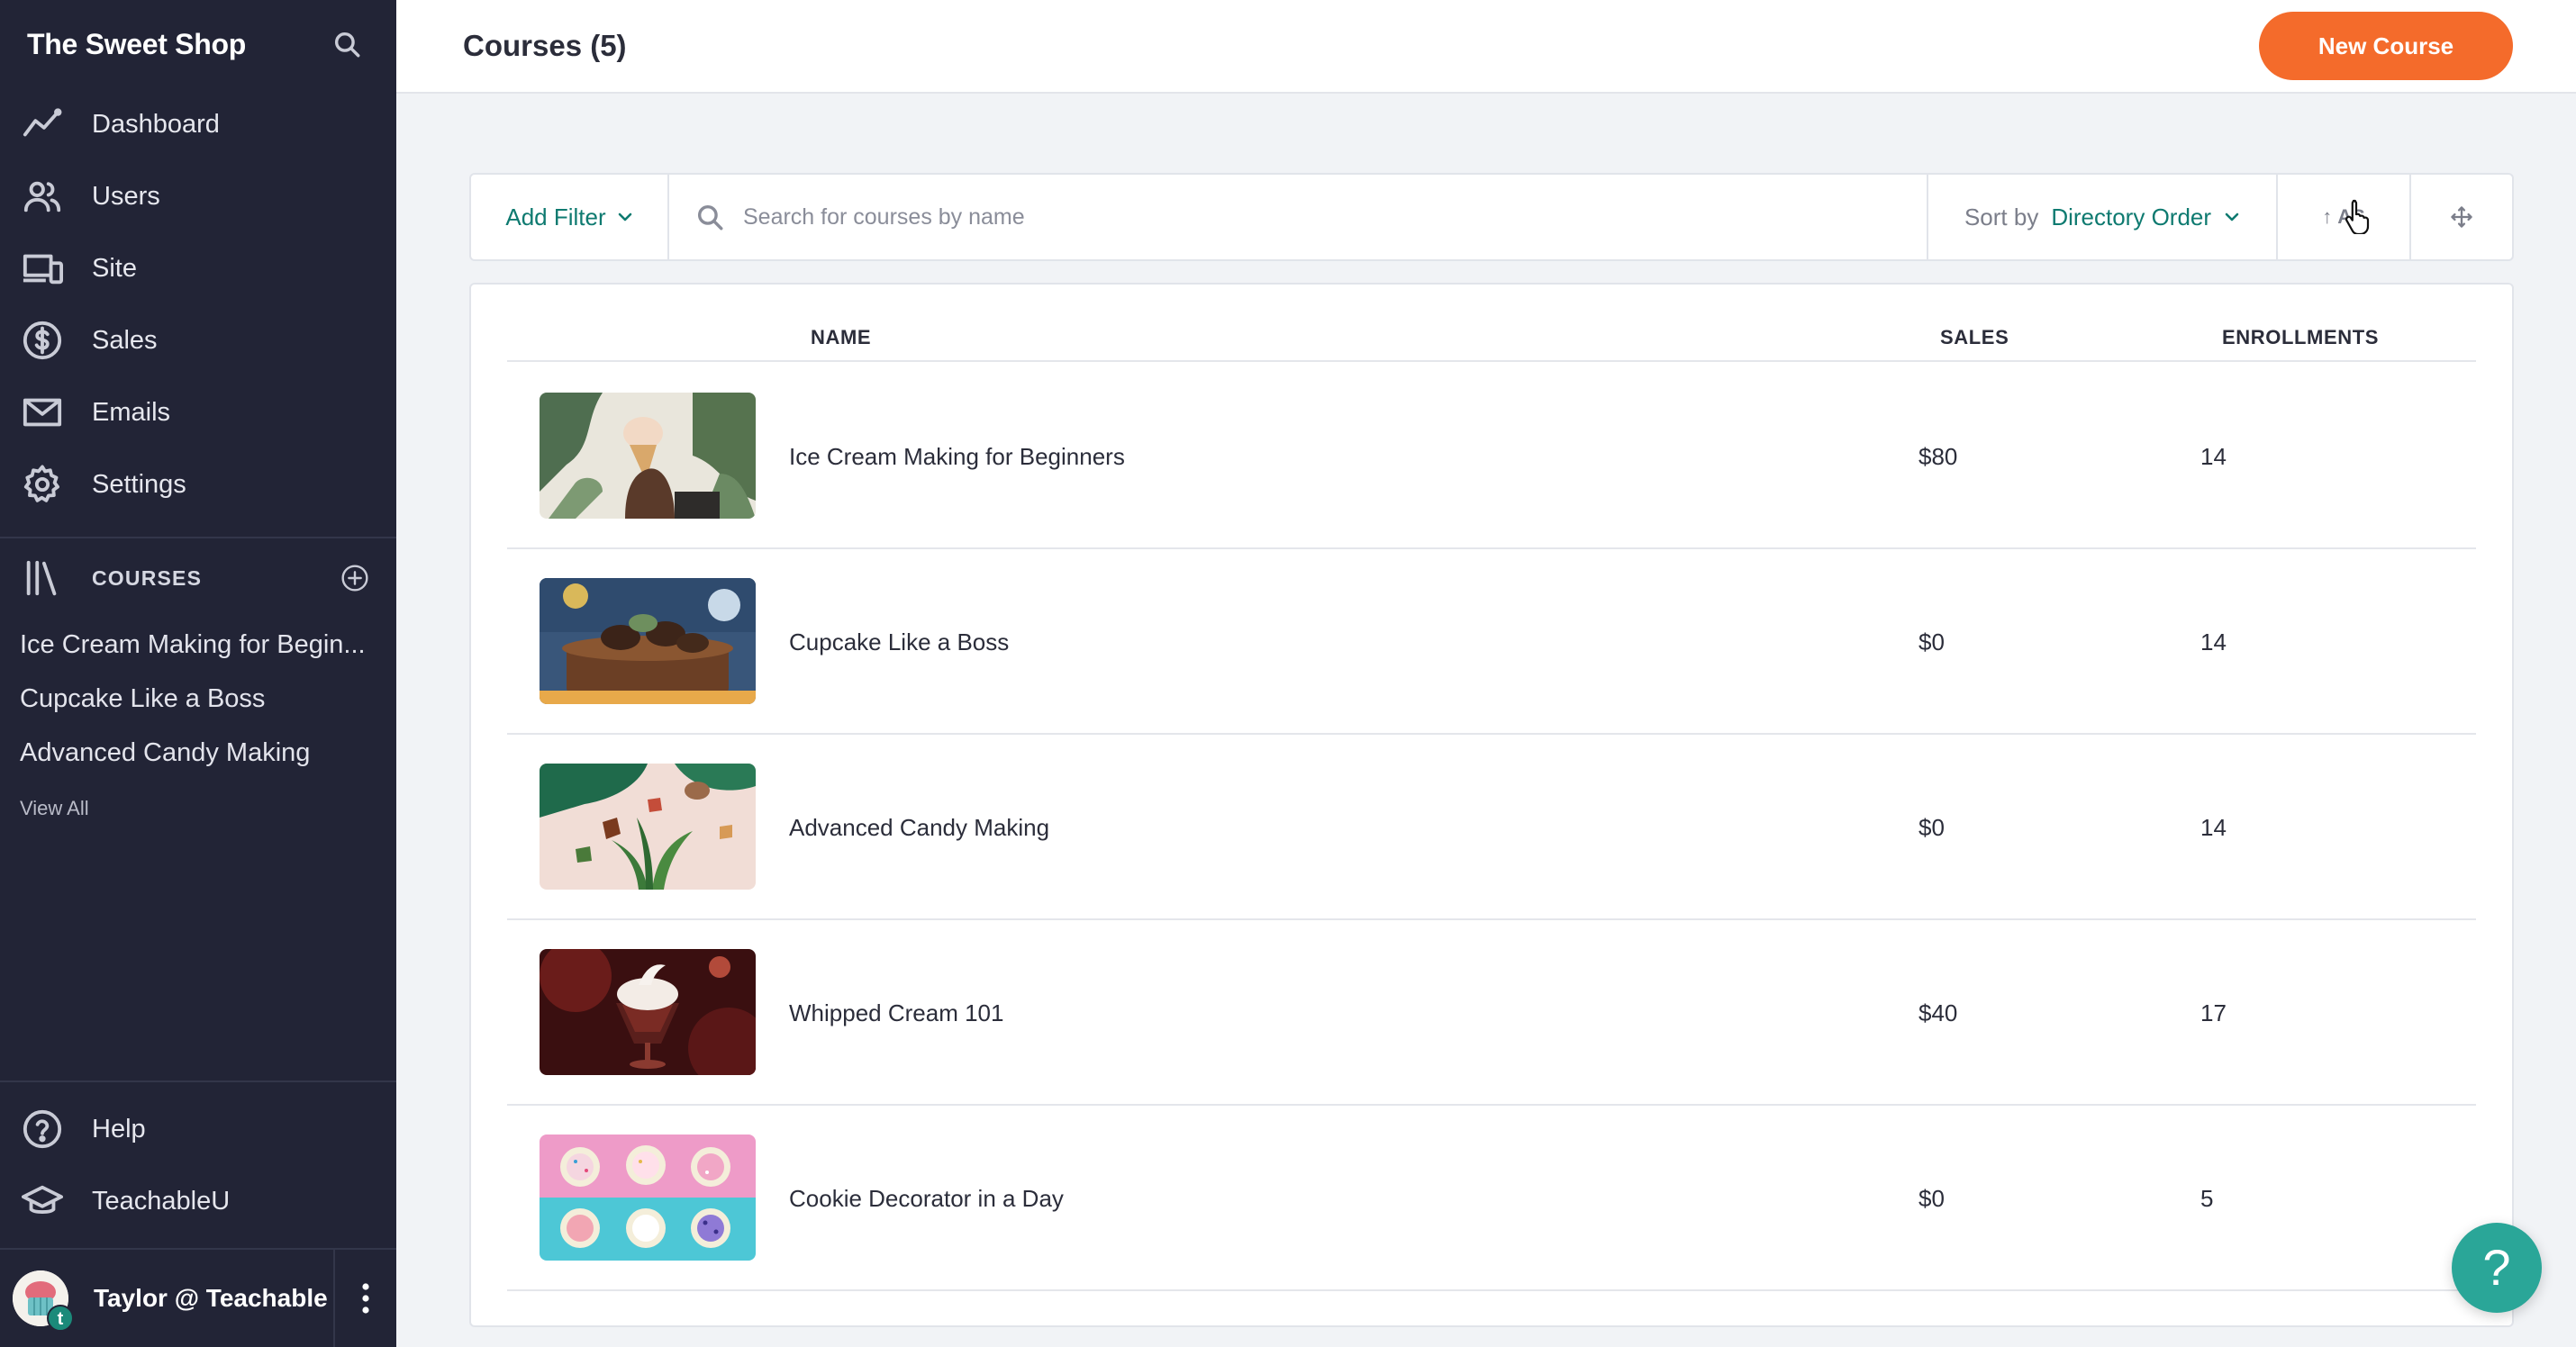  What do you see at coordinates (42, 268) in the screenshot?
I see `devices-icon` at bounding box center [42, 268].